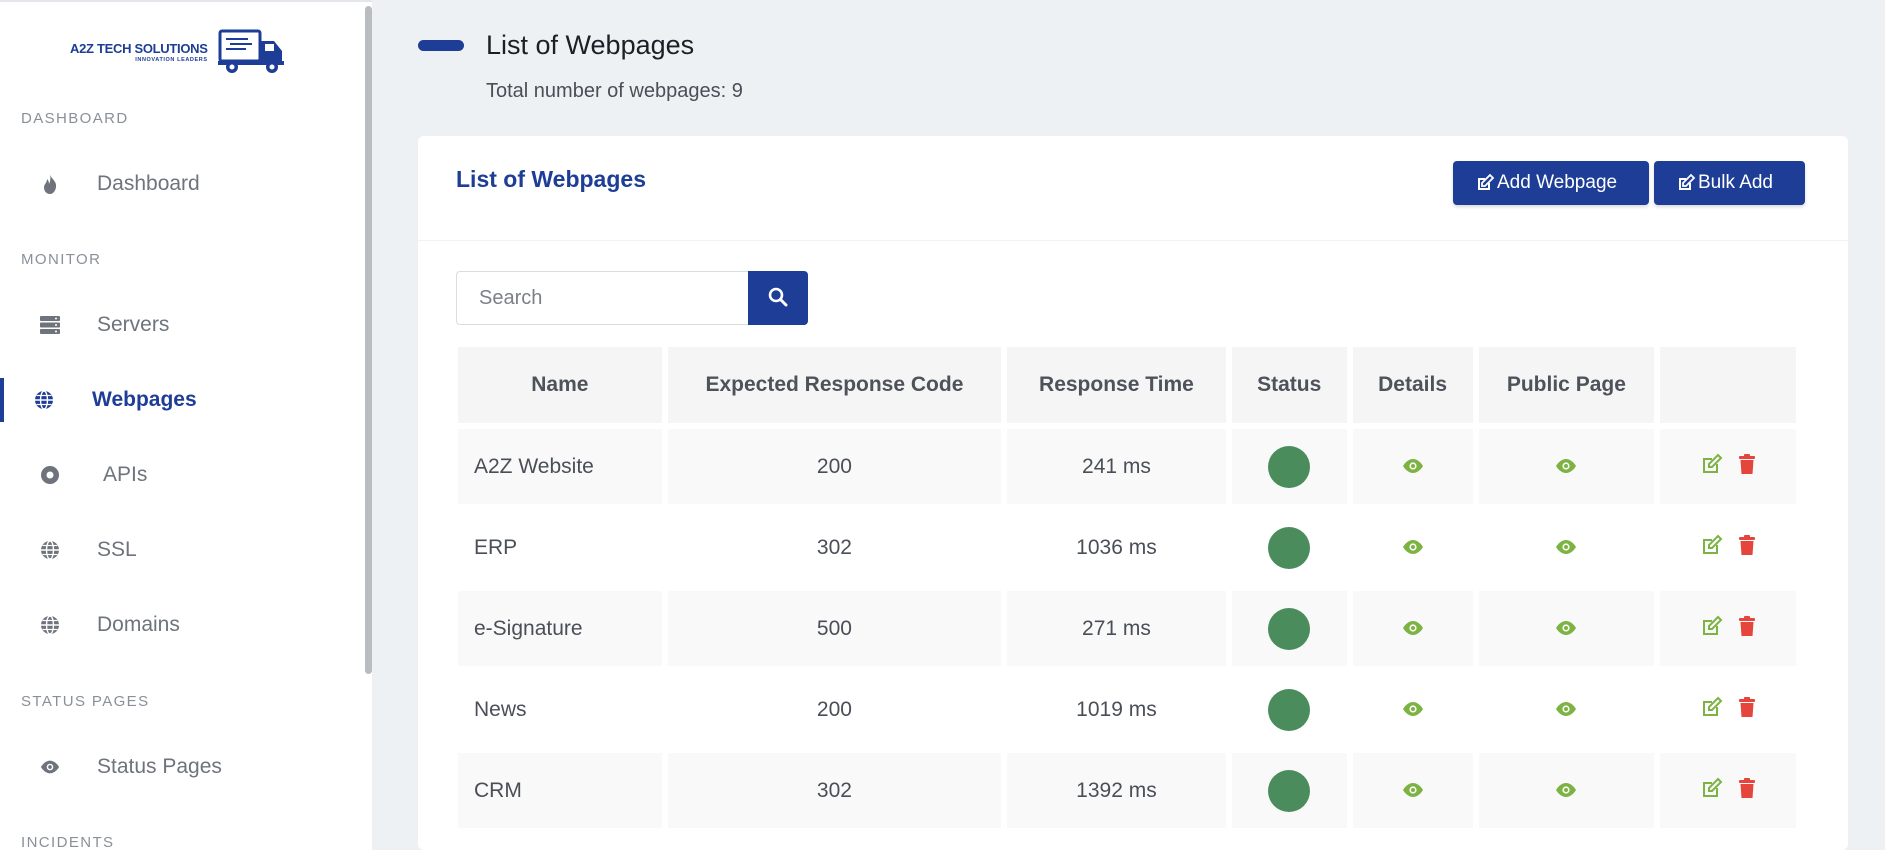 The image size is (1885, 850). Describe the element at coordinates (368, 340) in the screenshot. I see `sidebar-scrollbar` at that location.